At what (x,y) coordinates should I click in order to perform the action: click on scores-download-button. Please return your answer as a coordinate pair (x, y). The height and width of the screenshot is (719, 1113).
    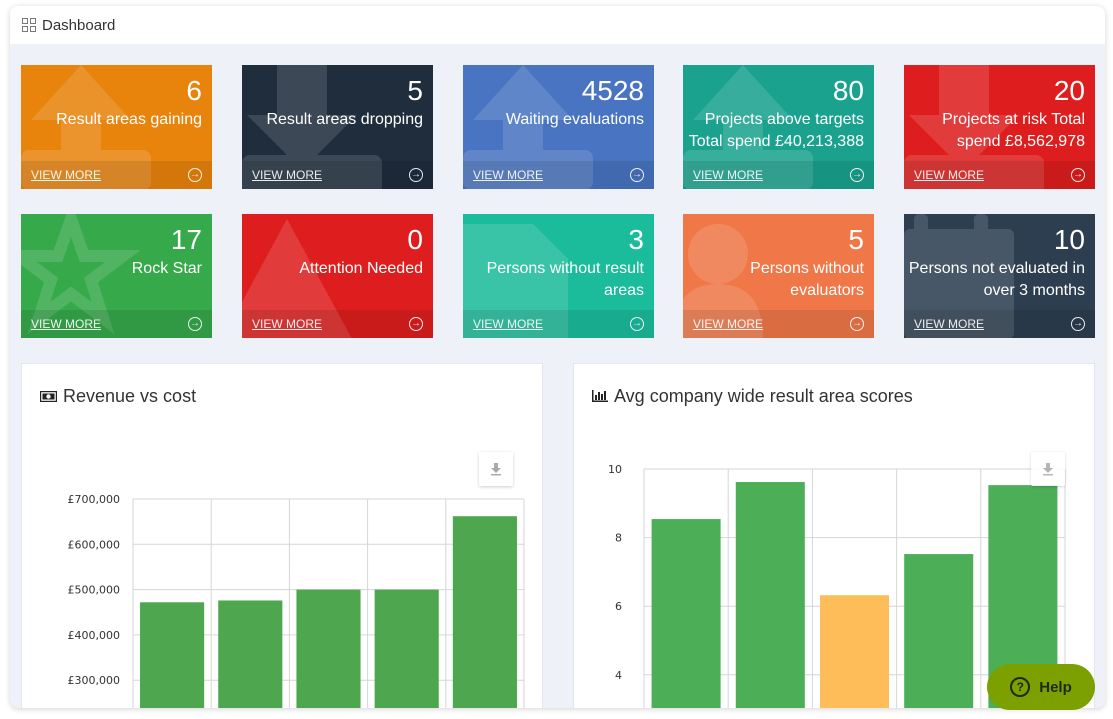
    Looking at the image, I should click on (1048, 469).